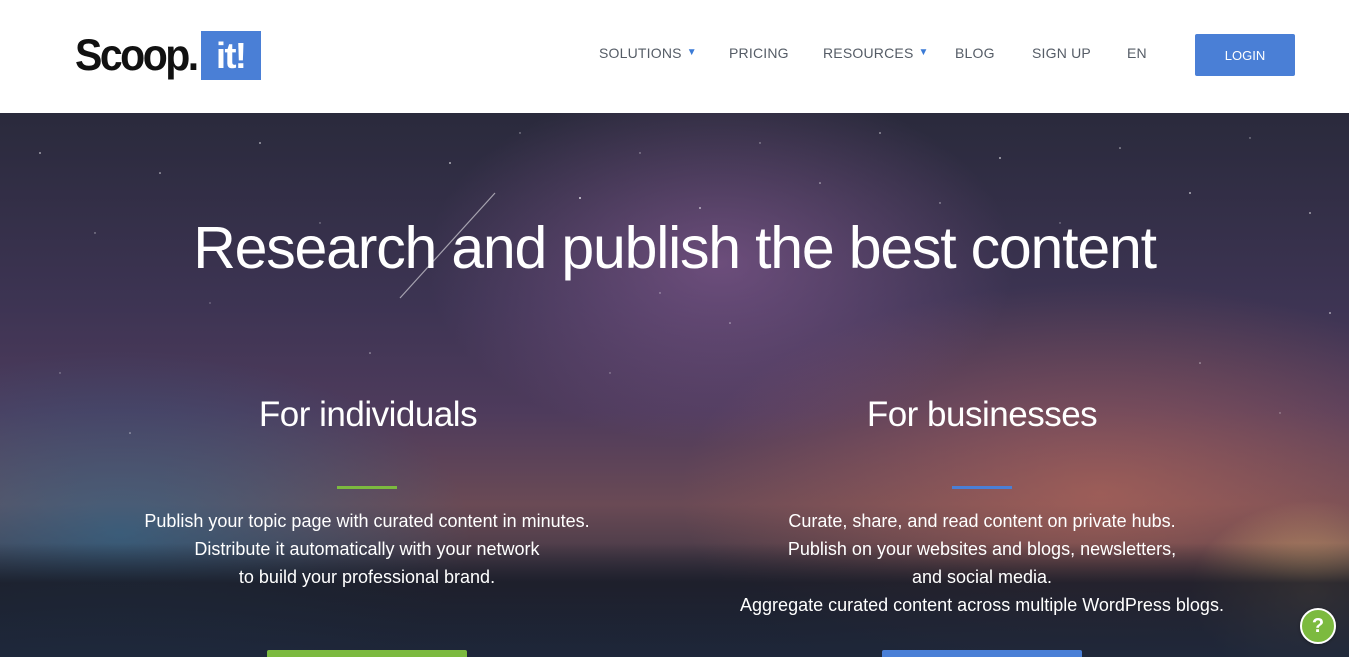  I want to click on nav-blog-label: BLOG, so click(975, 53).